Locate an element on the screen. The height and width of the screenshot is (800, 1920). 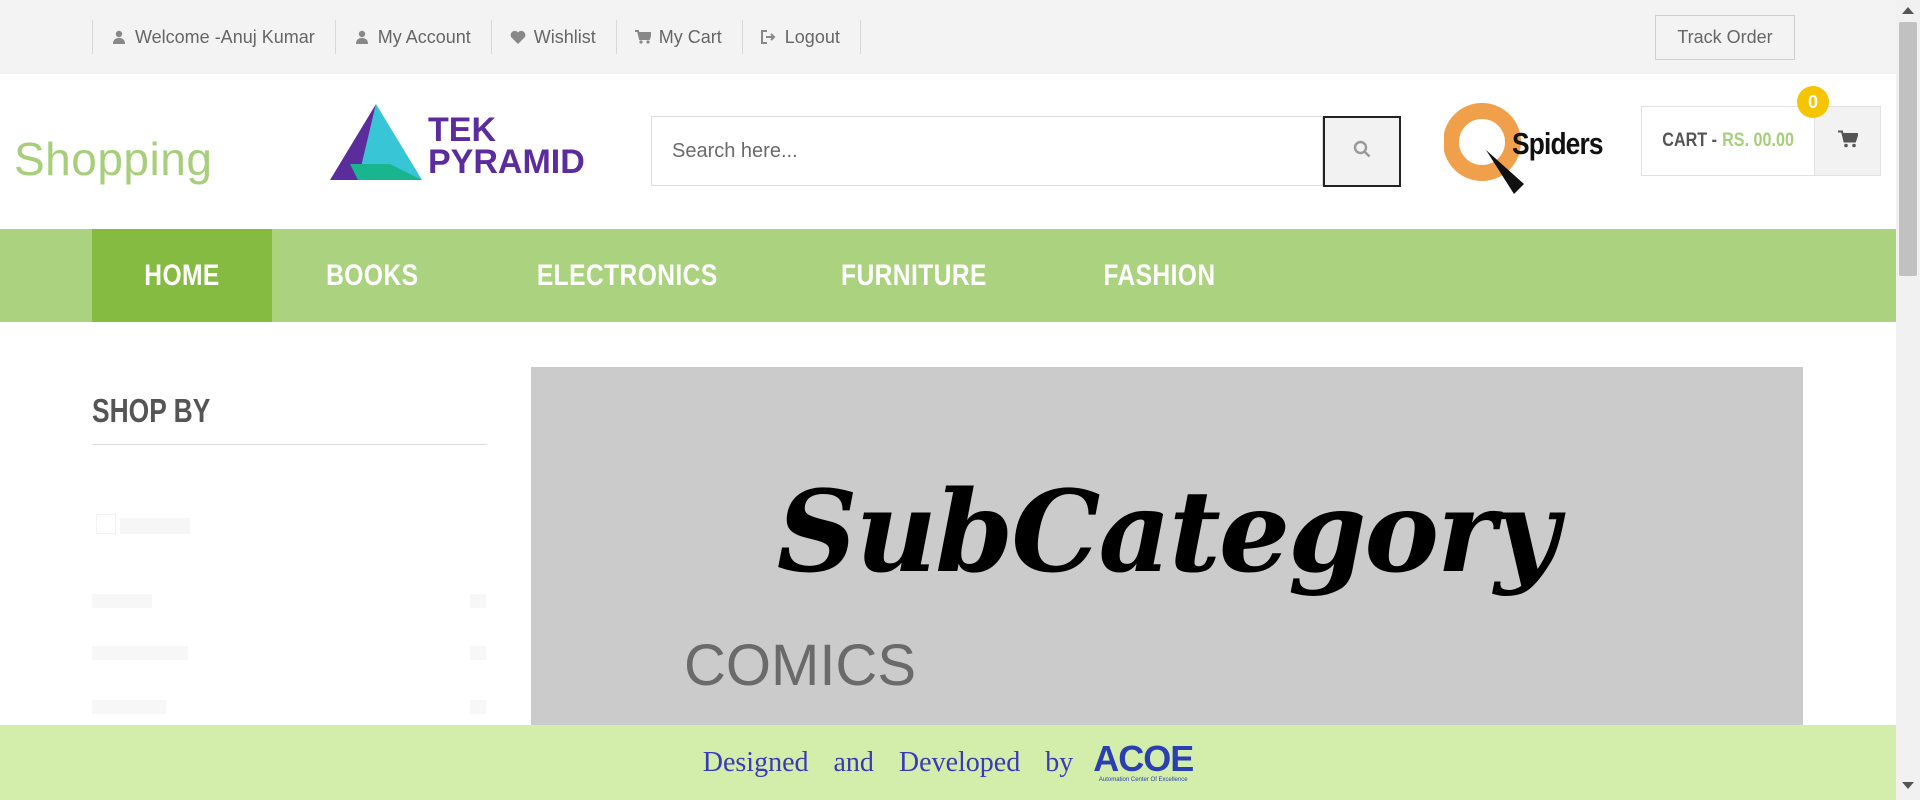
qspiders-logo: Spiders is located at coordinates (1524, 149).